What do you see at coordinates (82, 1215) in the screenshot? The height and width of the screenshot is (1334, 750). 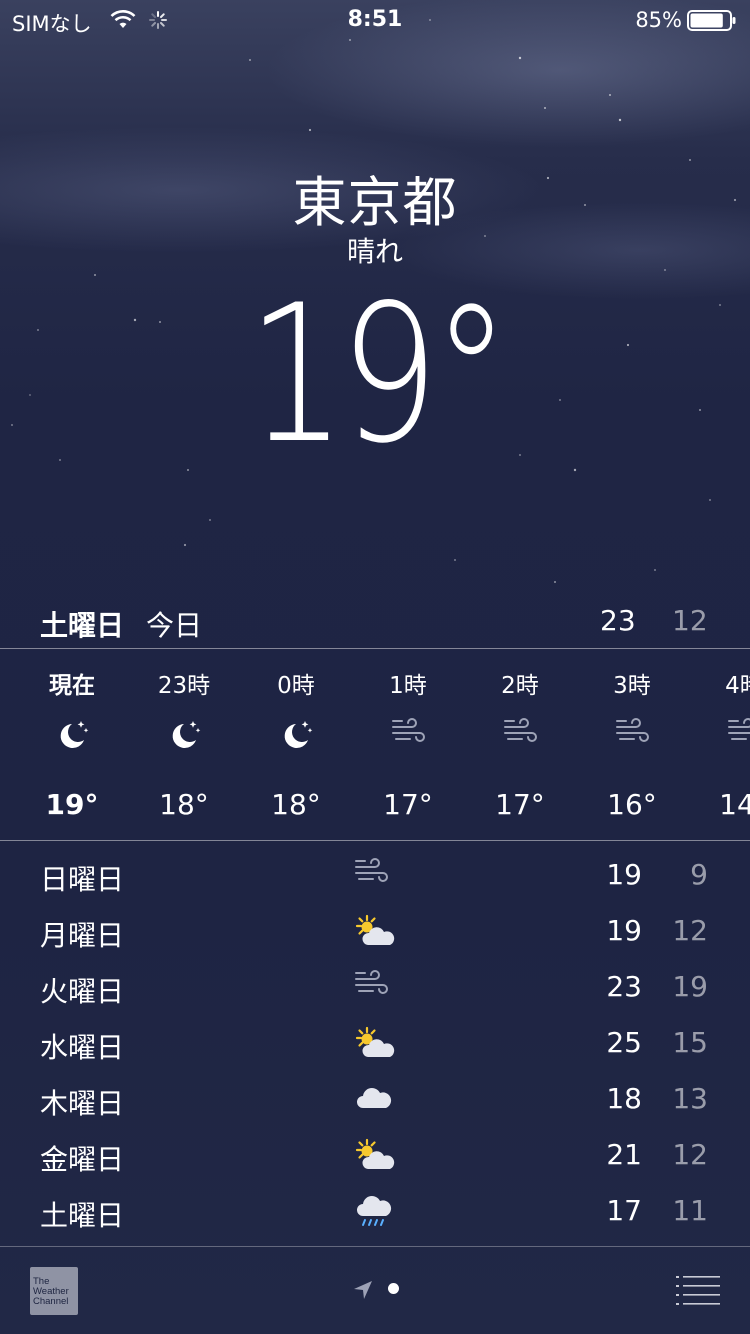 I see `daily-day: 土曜日` at bounding box center [82, 1215].